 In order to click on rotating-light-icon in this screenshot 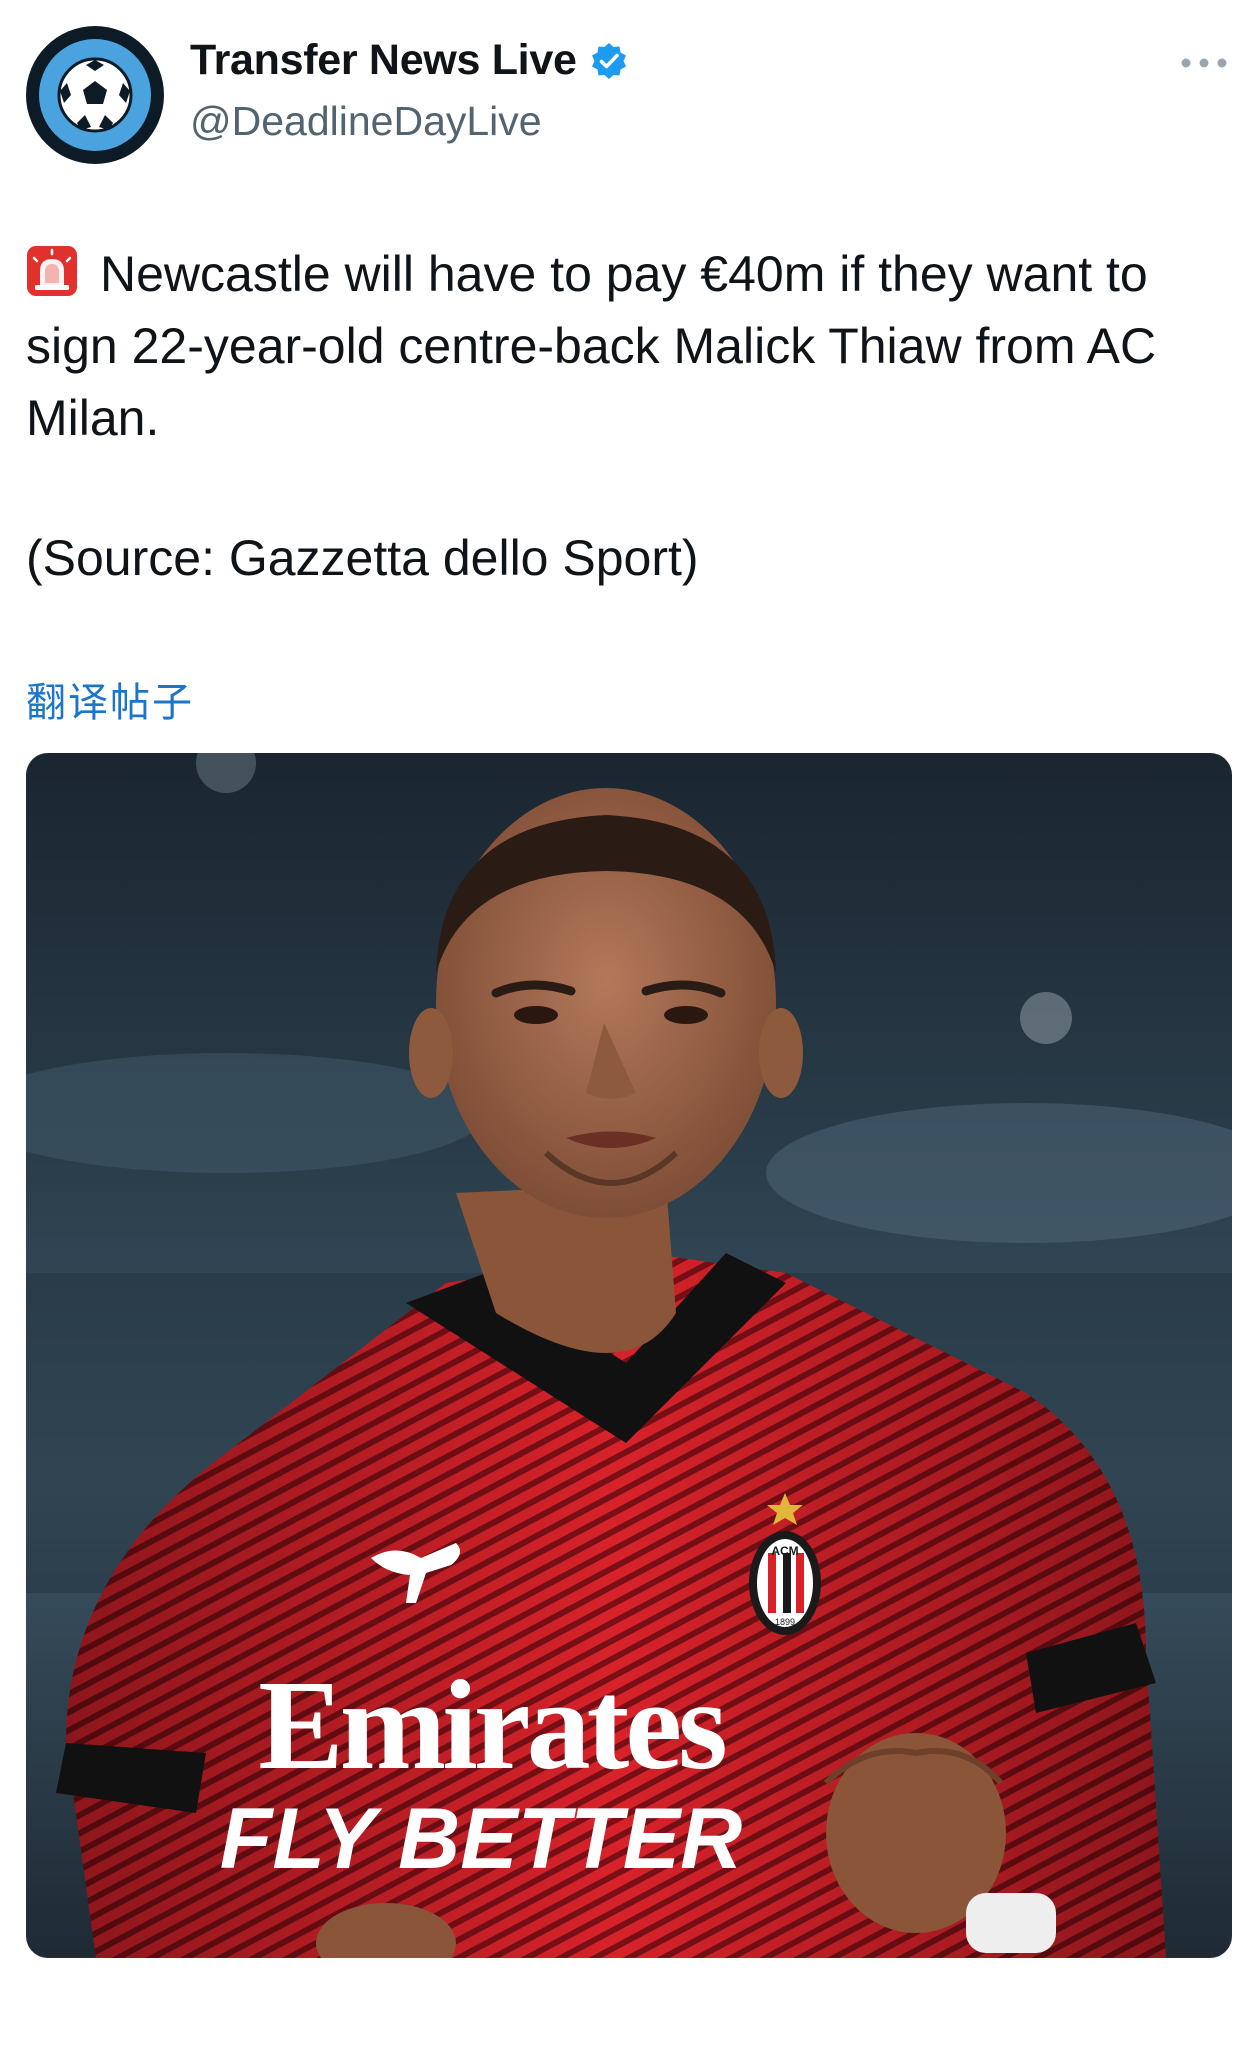, I will do `click(52, 270)`.